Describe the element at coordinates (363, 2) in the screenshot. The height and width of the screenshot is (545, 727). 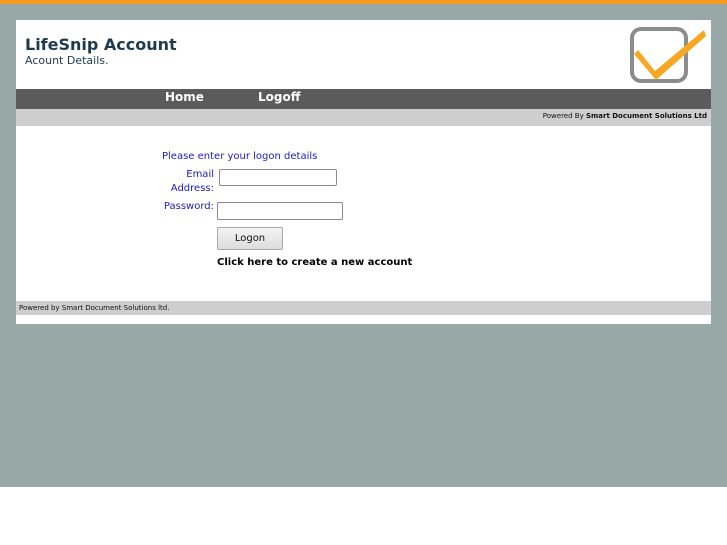
I see `top-accent-strip` at that location.